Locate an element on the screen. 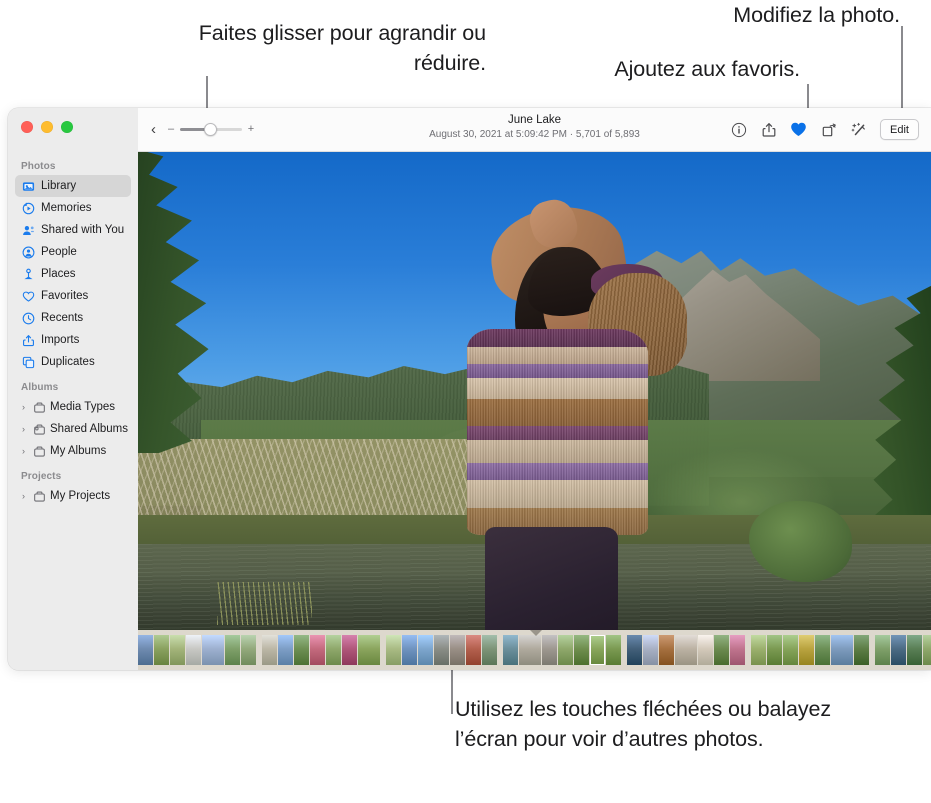 The width and height of the screenshot is (931, 803). sidebar-item-recents: Recents is located at coordinates (73, 318).